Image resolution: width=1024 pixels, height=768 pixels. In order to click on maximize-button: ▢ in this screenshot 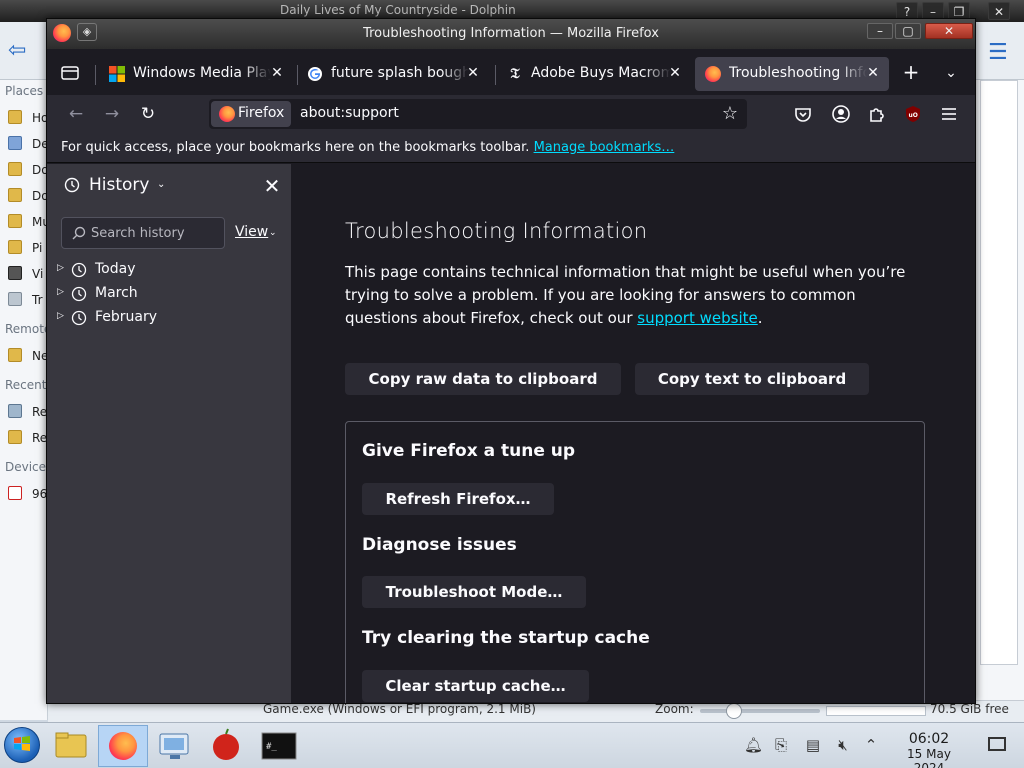, I will do `click(908, 31)`.